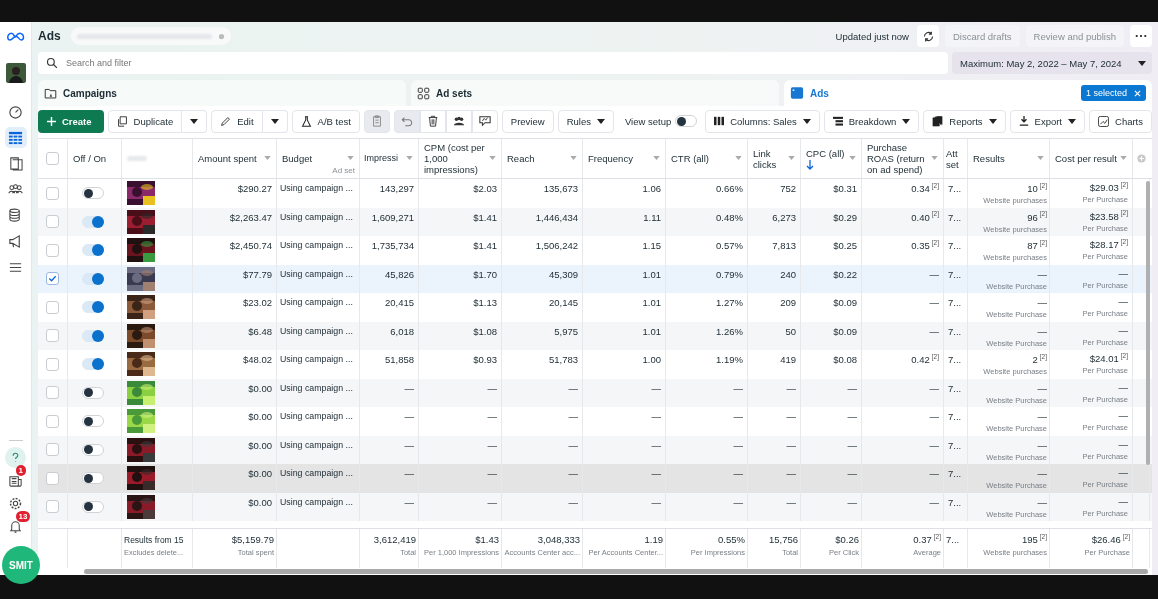 This screenshot has width=1158, height=599. I want to click on columns-button: Columns: Sales, so click(762, 121).